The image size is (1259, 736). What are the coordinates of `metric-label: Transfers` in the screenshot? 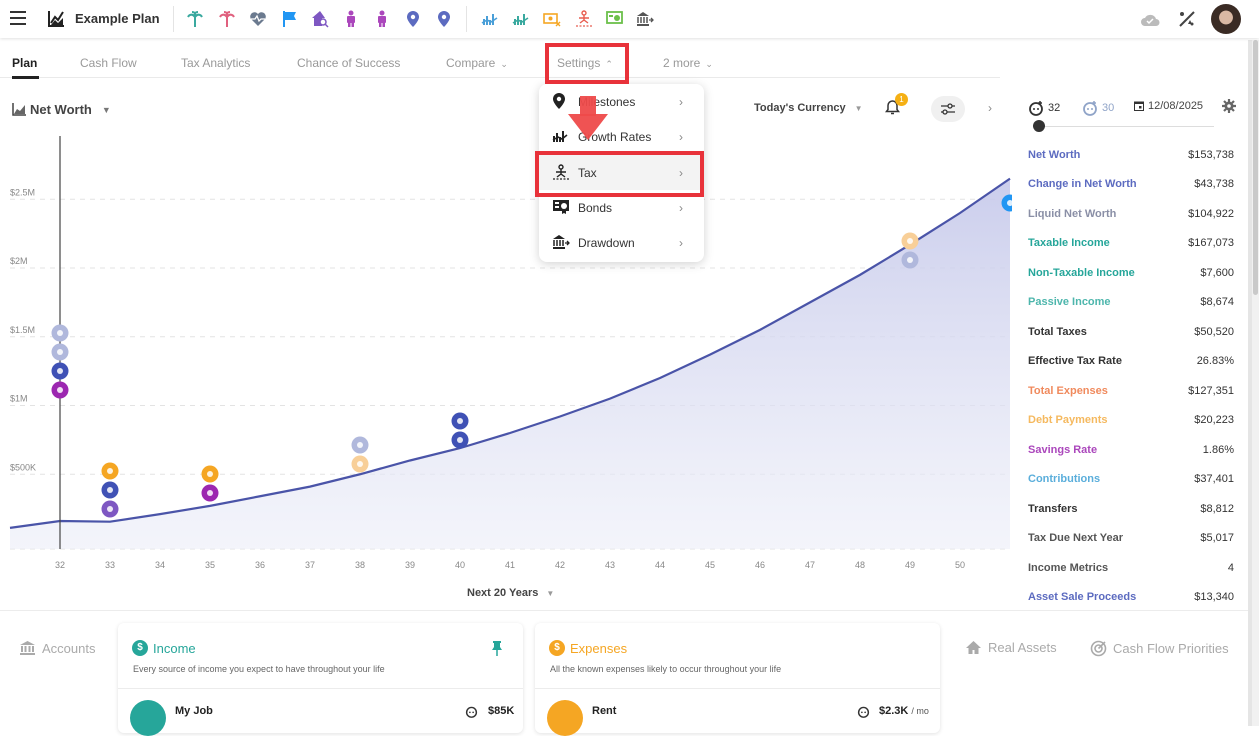 It's located at (1053, 508).